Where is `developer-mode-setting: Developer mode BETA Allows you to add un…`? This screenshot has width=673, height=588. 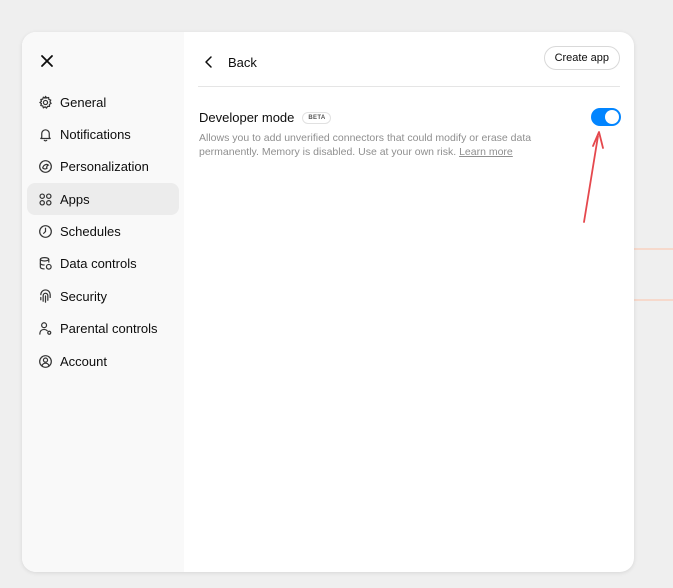
developer-mode-setting: Developer mode BETA Allows you to add un… is located at coordinates (409, 134).